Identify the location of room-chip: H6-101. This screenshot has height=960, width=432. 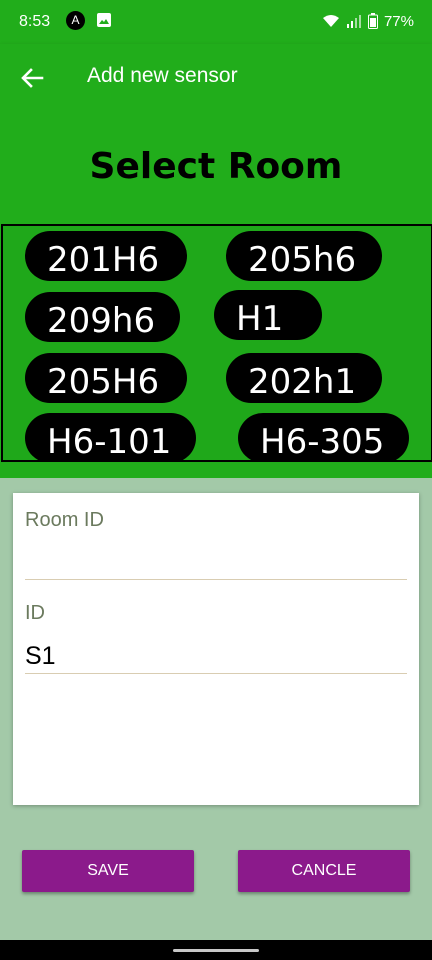
(110, 436).